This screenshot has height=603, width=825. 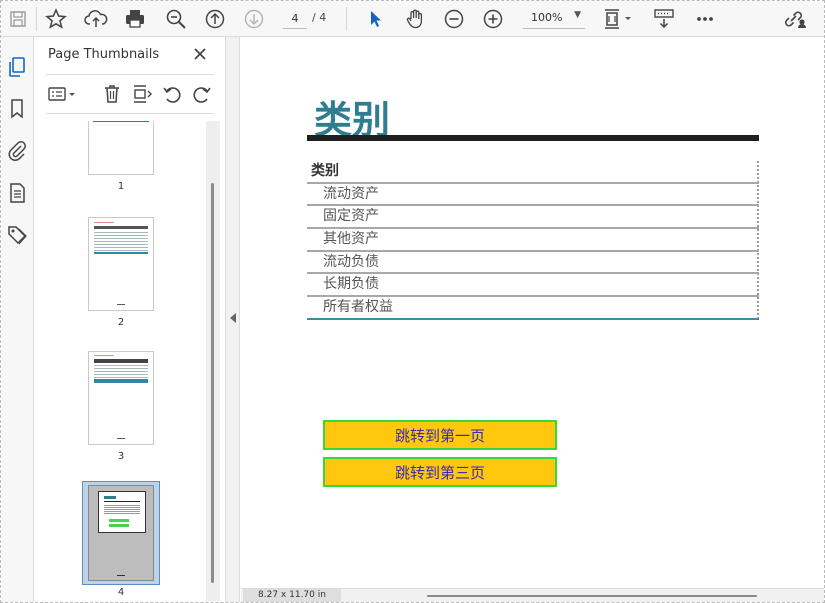 What do you see at coordinates (121, 456) in the screenshot?
I see `thumbnail-label: 3` at bounding box center [121, 456].